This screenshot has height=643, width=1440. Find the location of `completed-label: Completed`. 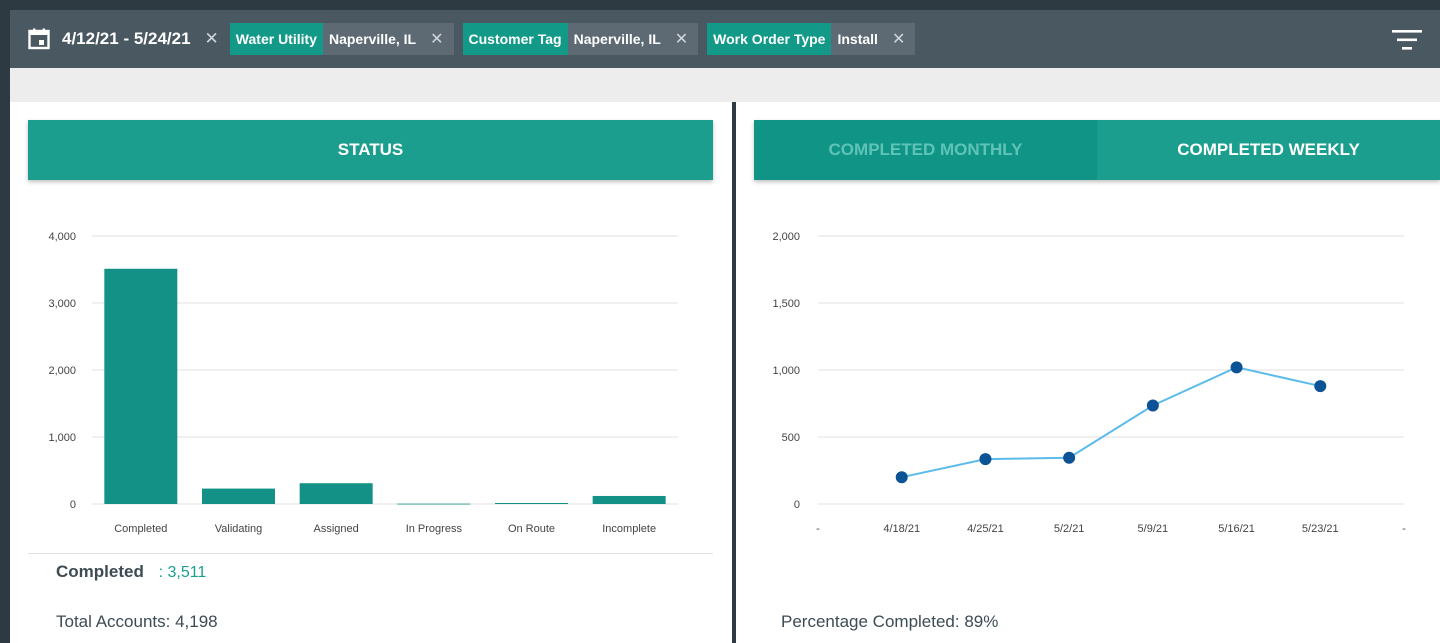

completed-label: Completed is located at coordinates (100, 571).